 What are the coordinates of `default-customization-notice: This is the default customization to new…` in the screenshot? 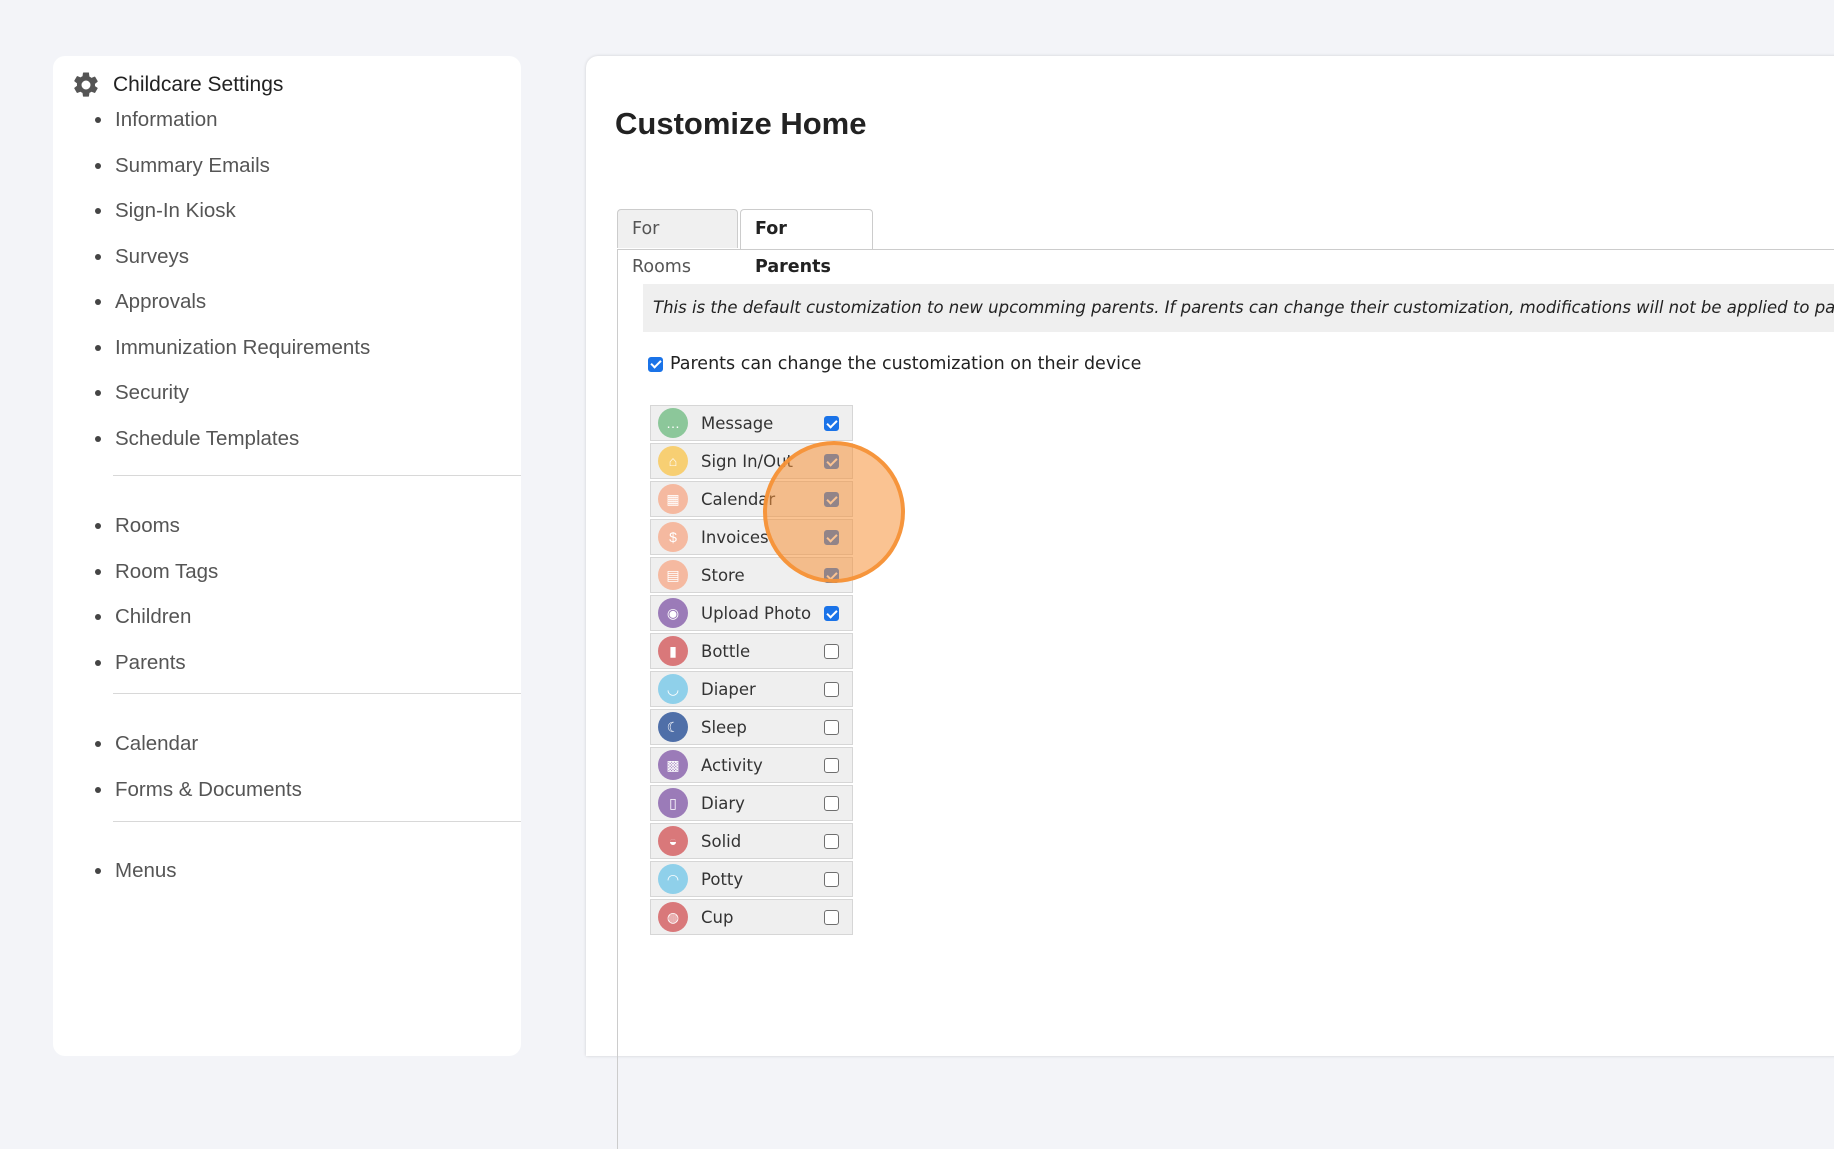 It's located at (1238, 308).